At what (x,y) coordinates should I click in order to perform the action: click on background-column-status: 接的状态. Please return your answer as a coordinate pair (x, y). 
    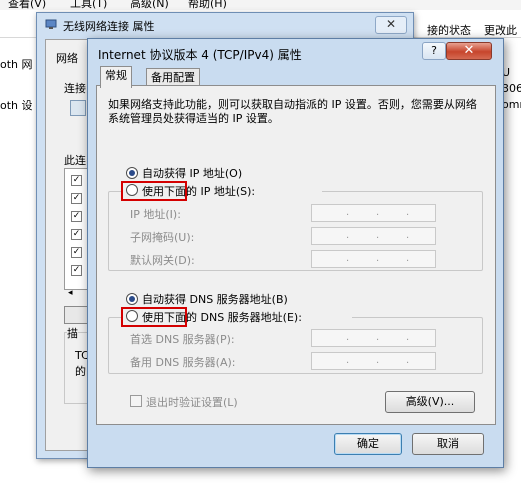
    Looking at the image, I should click on (449, 30).